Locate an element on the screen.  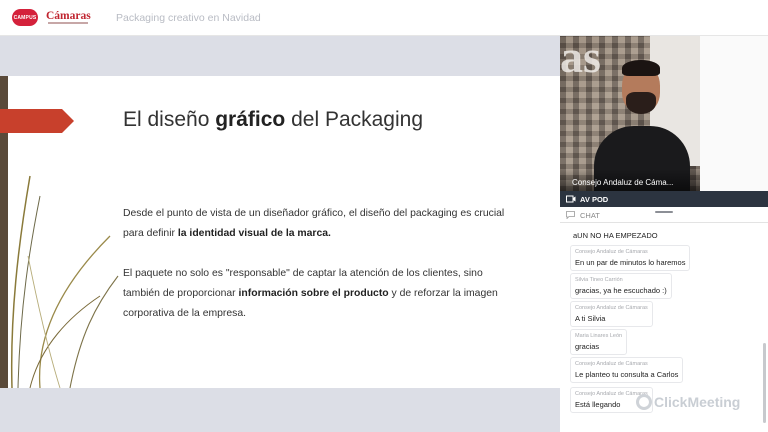
chat-message: Maria Linares León gracias is located at coordinates (599, 342).